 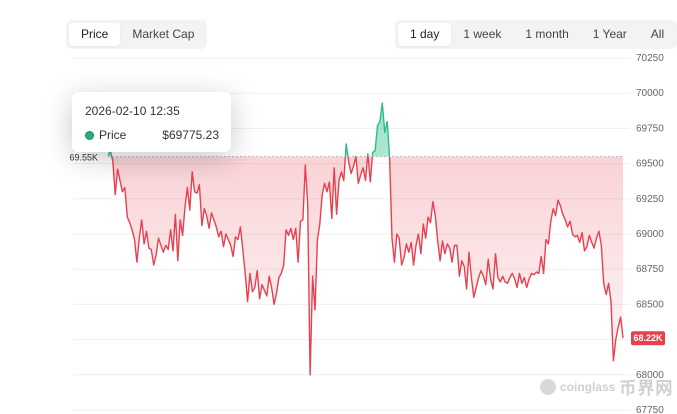 I want to click on y-tick-label: 68500, so click(x=650, y=304).